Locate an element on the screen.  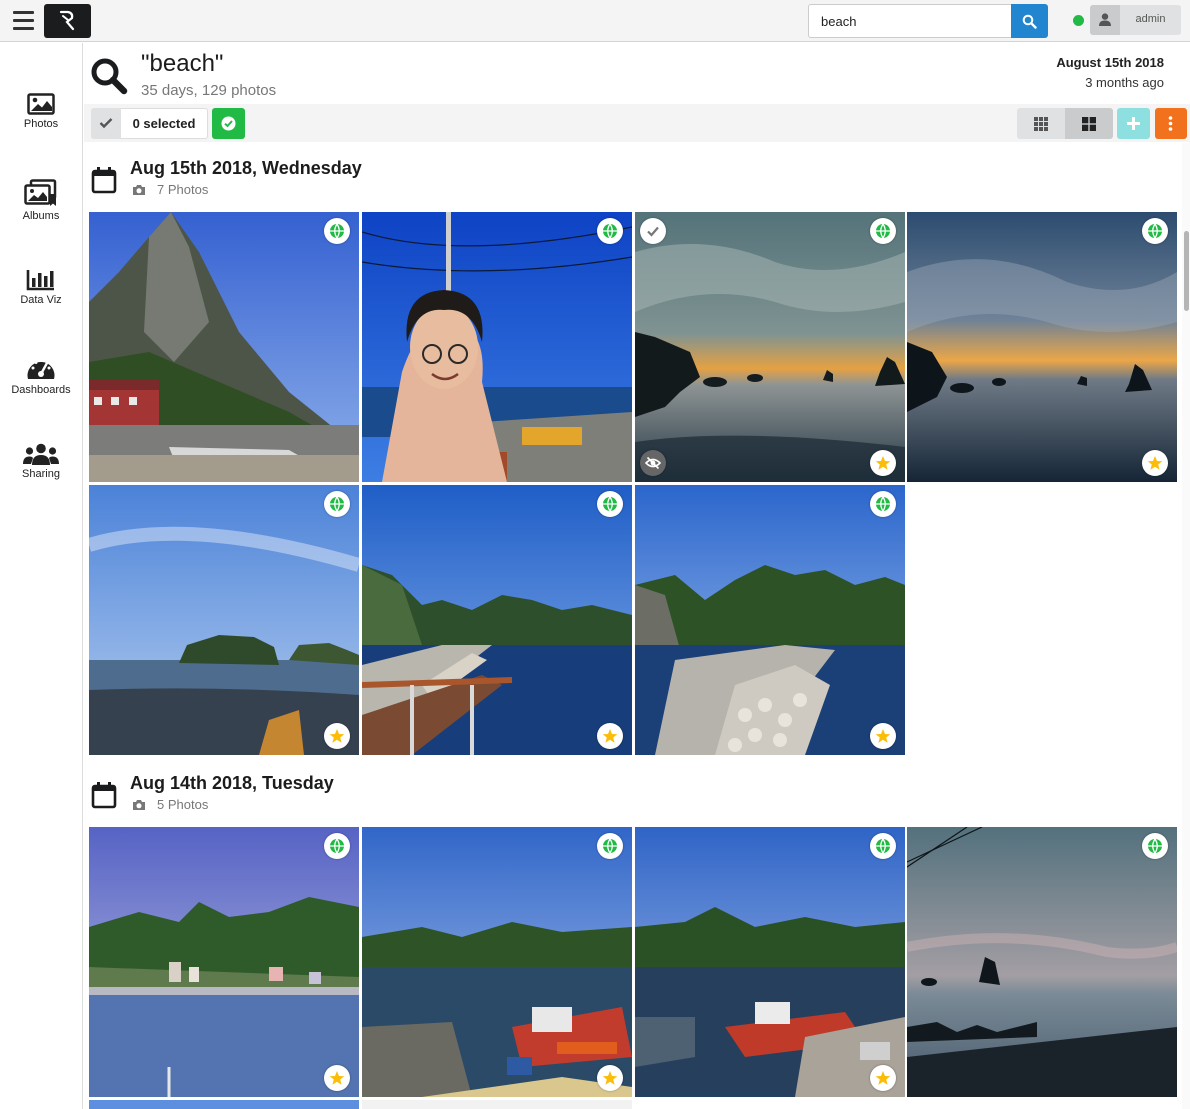
sidebar-item-data-viz: Data Viz is located at coordinates (41, 287).